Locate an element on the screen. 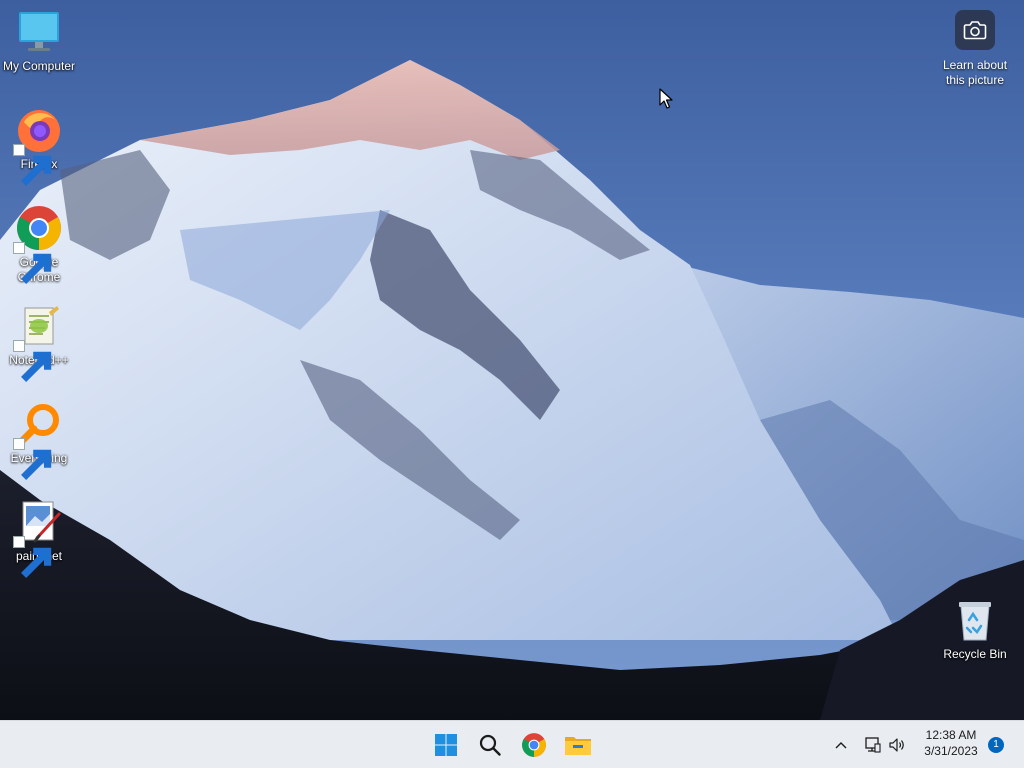 The width and height of the screenshot is (1024, 768). desktop-icon-google-chrome: Google Chrome is located at coordinates (39, 244).